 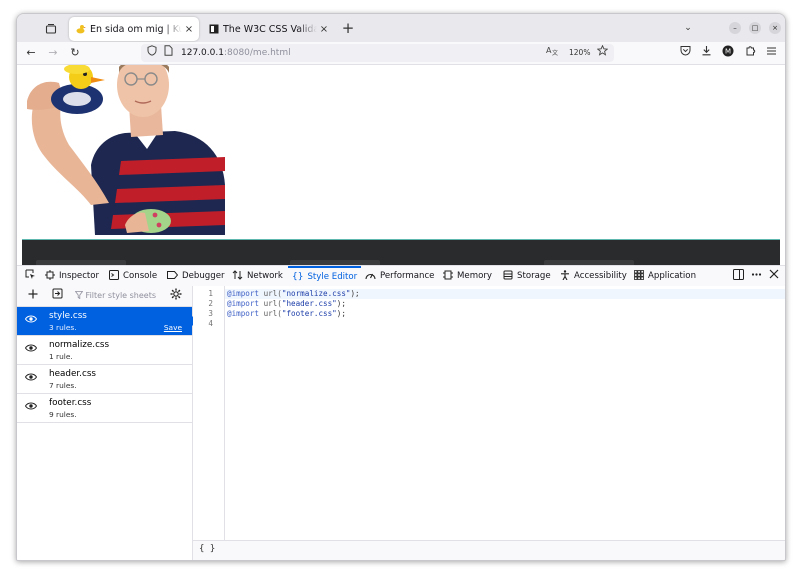 I want to click on star-icon, so click(x=602, y=52).